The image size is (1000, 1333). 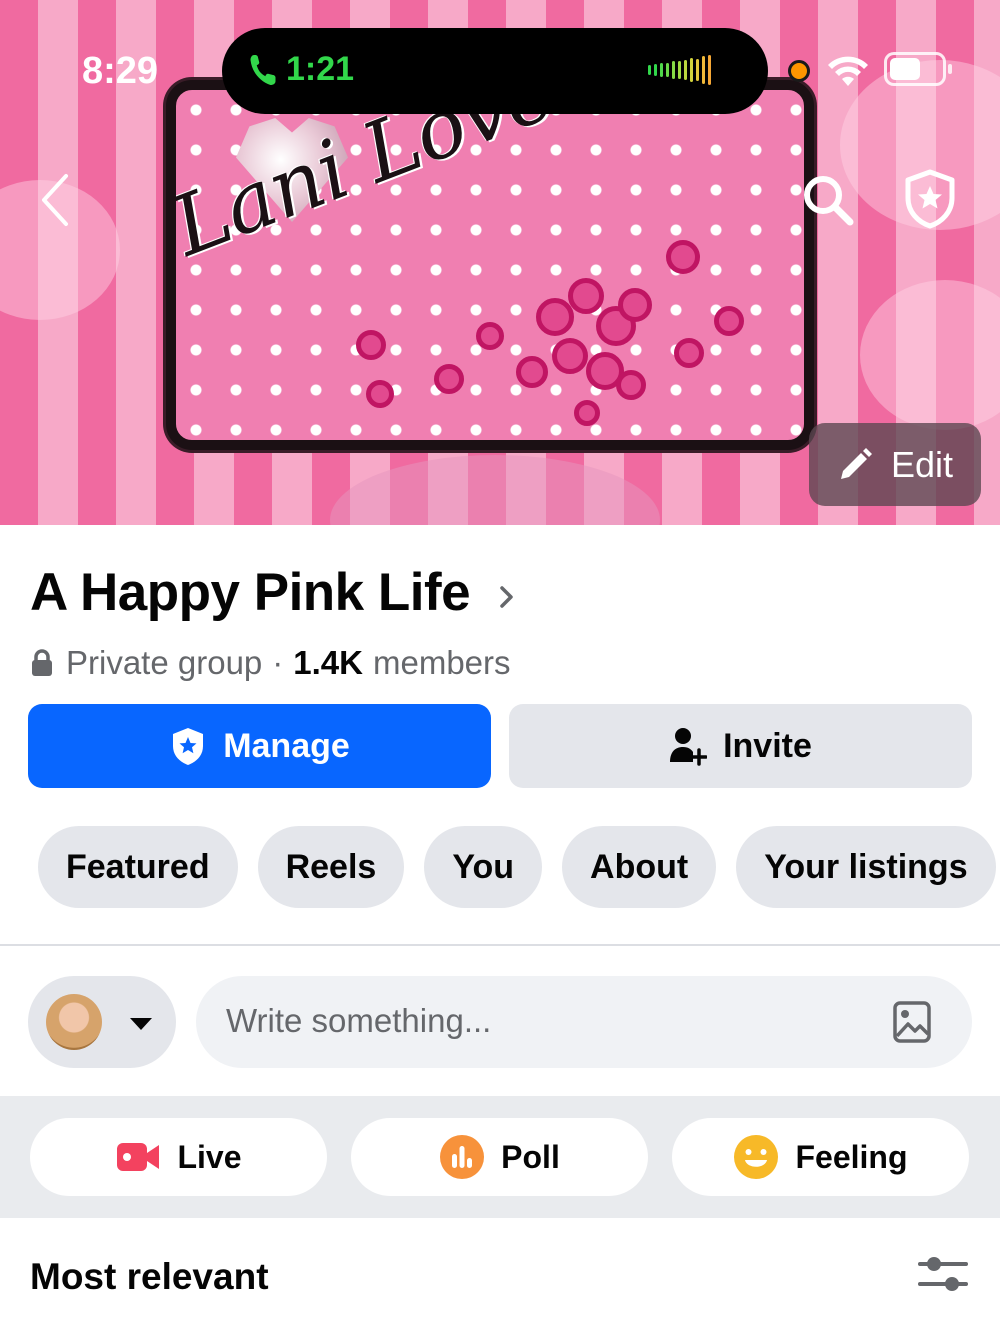 What do you see at coordinates (500, 945) in the screenshot?
I see `section-divider` at bounding box center [500, 945].